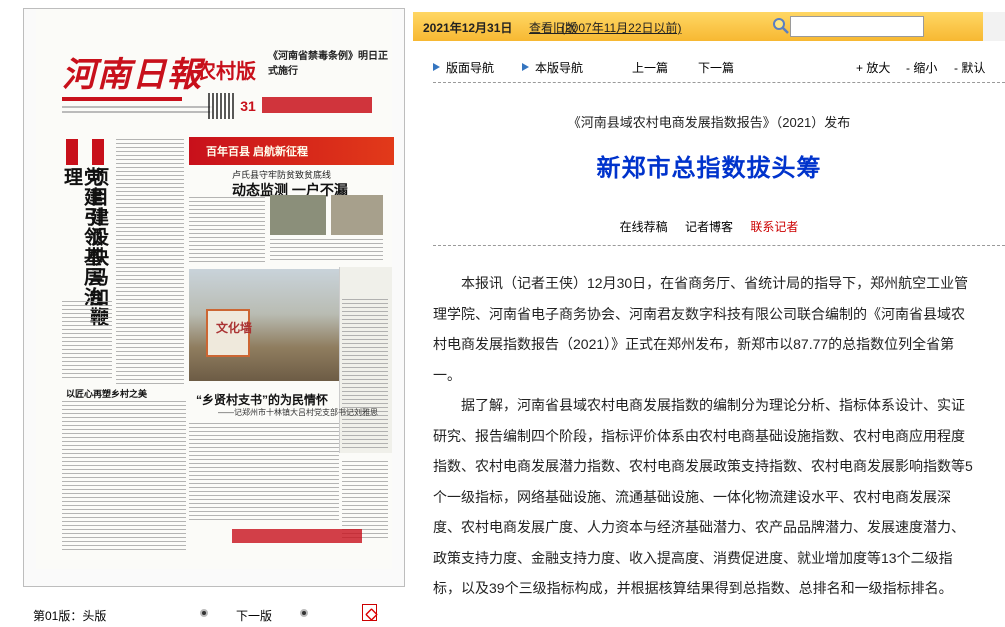 The width and height of the screenshot is (1005, 627). What do you see at coordinates (861, 68) in the screenshot?
I see `plus-icon: +` at bounding box center [861, 68].